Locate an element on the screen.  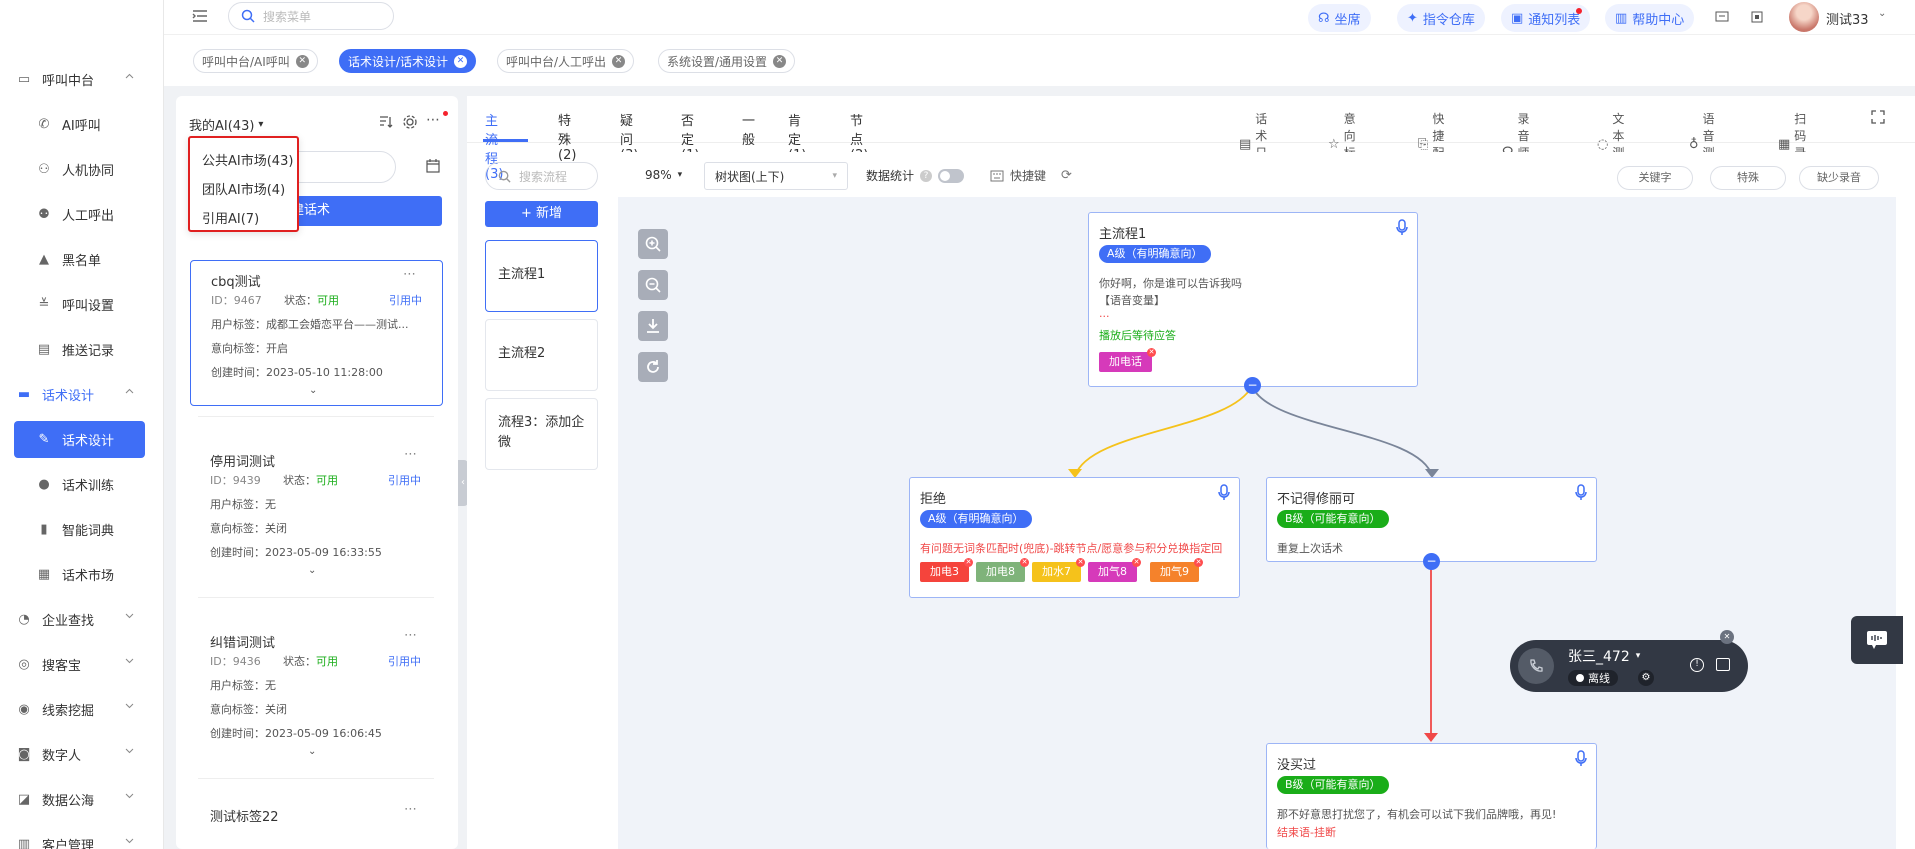
caller-name: 张三_472 ▾ is located at coordinates (1604, 656).